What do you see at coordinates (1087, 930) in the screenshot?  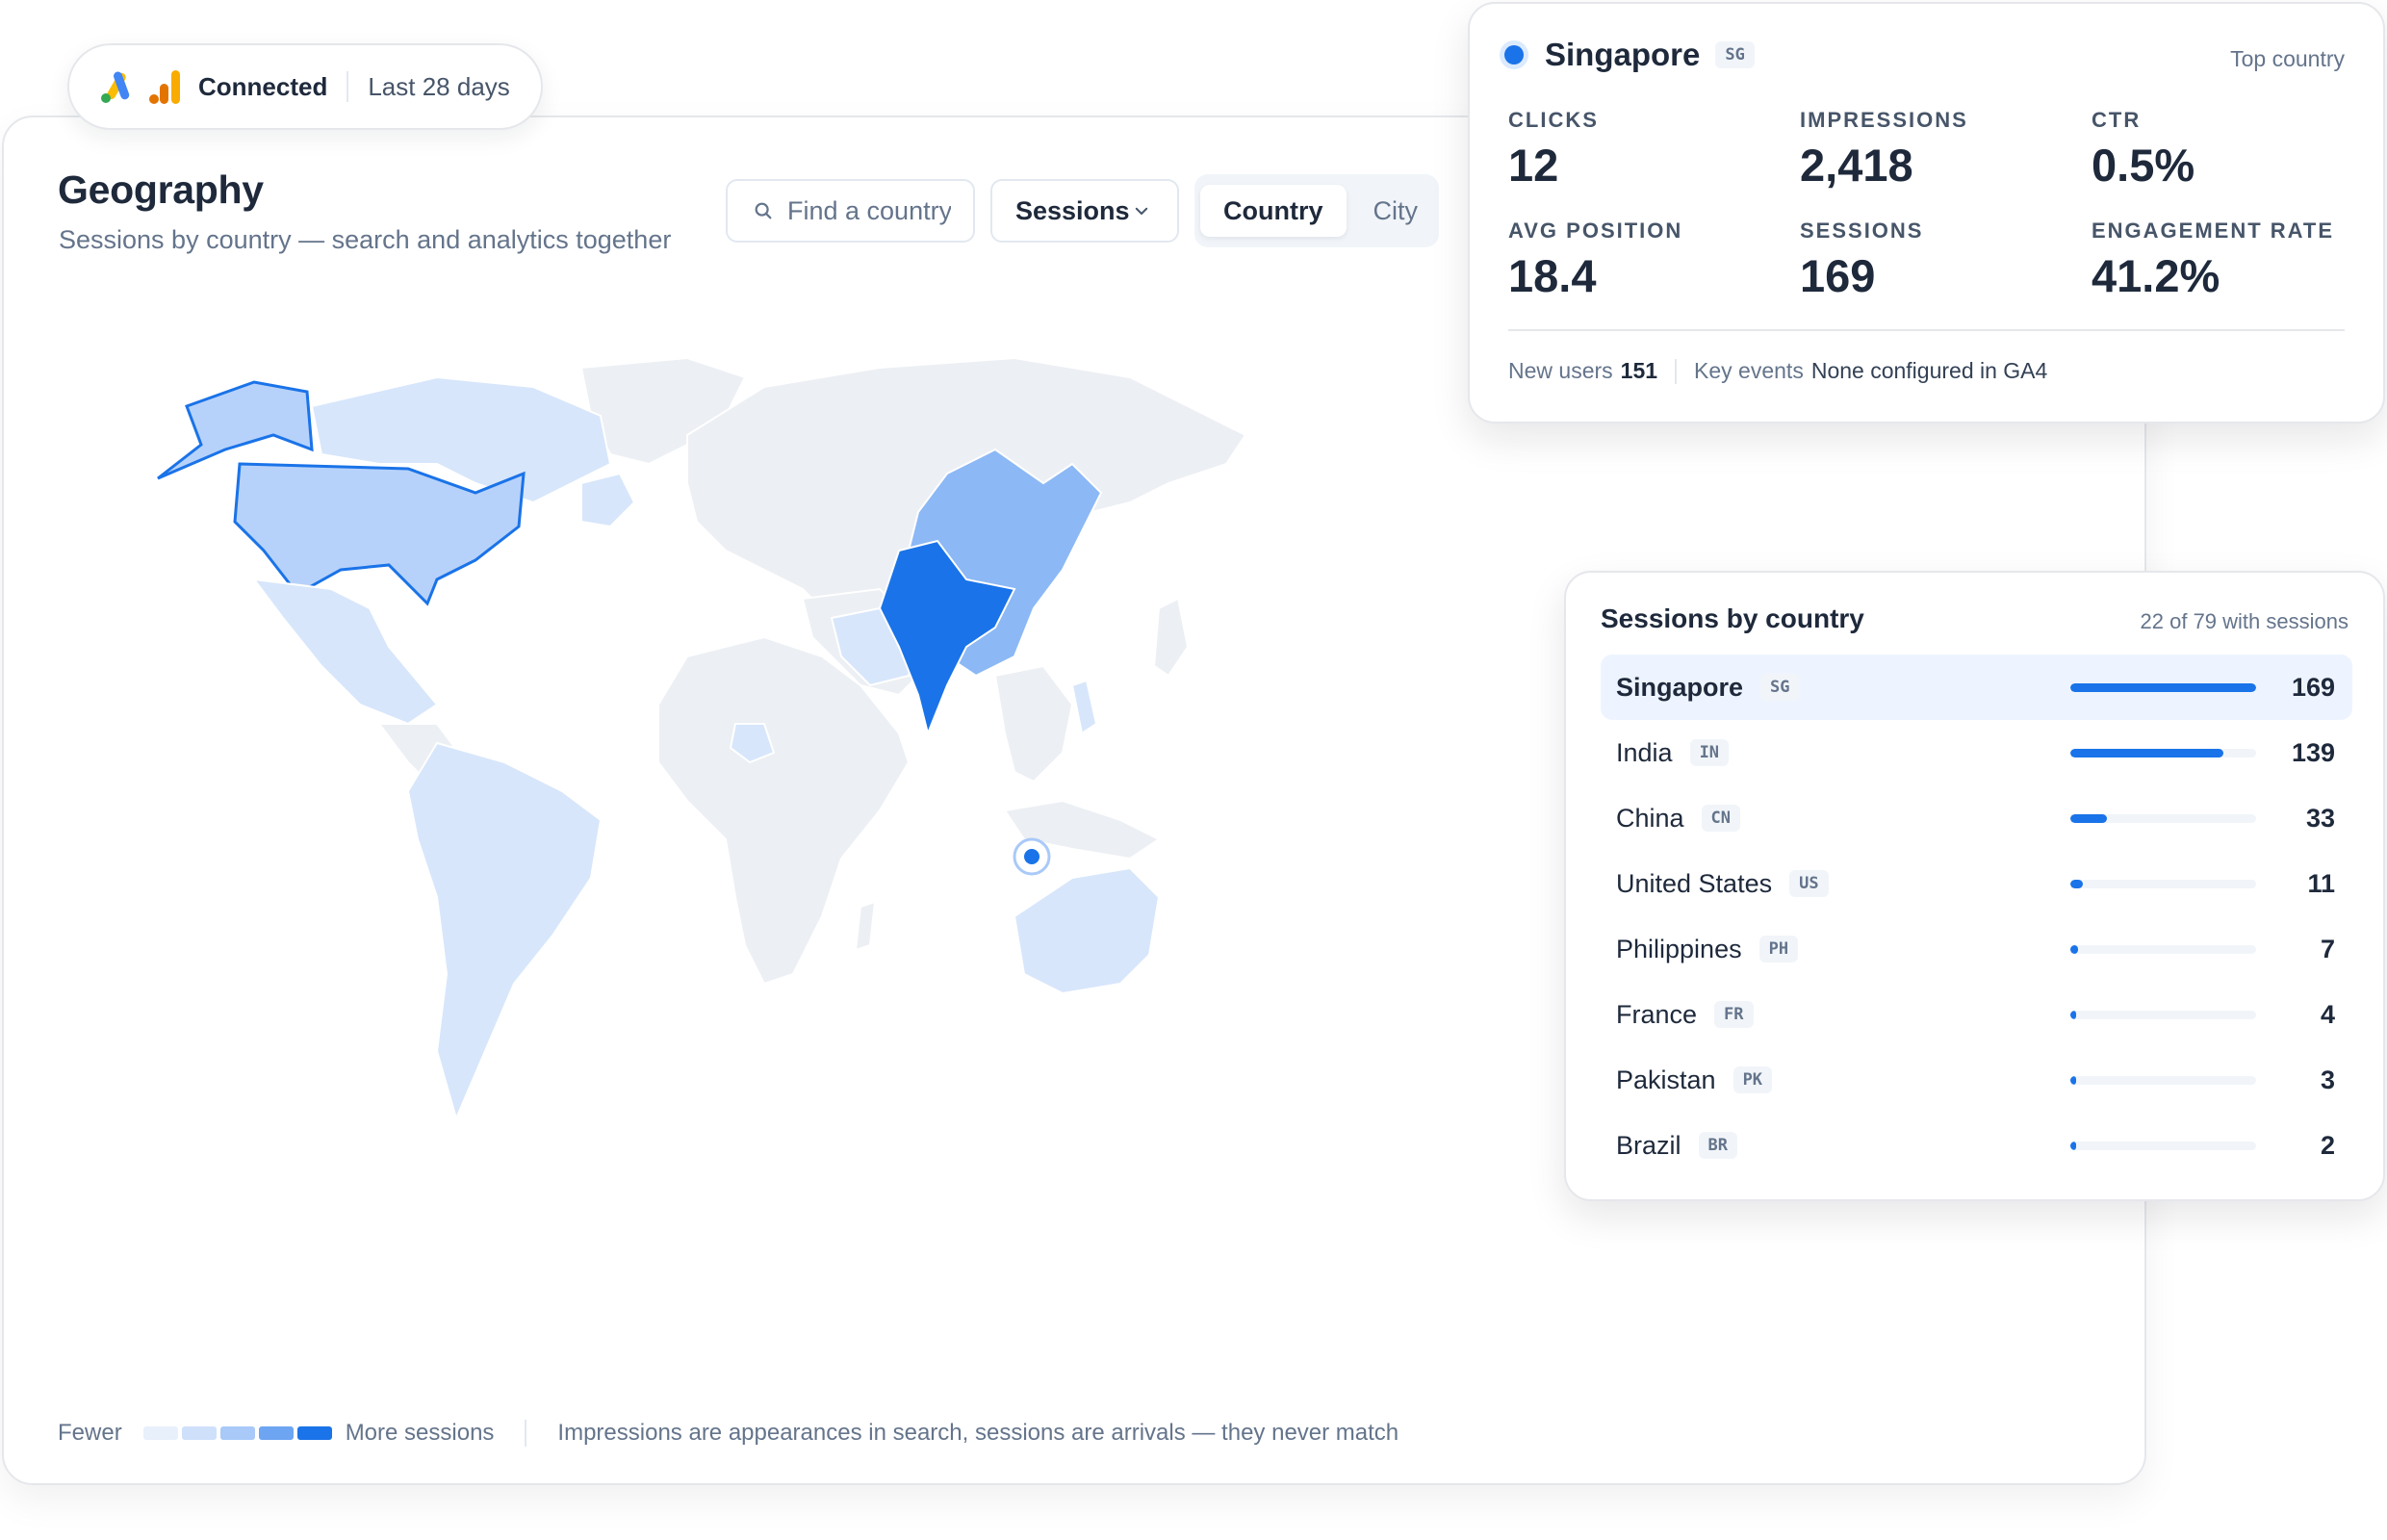 I see `australia-shape` at bounding box center [1087, 930].